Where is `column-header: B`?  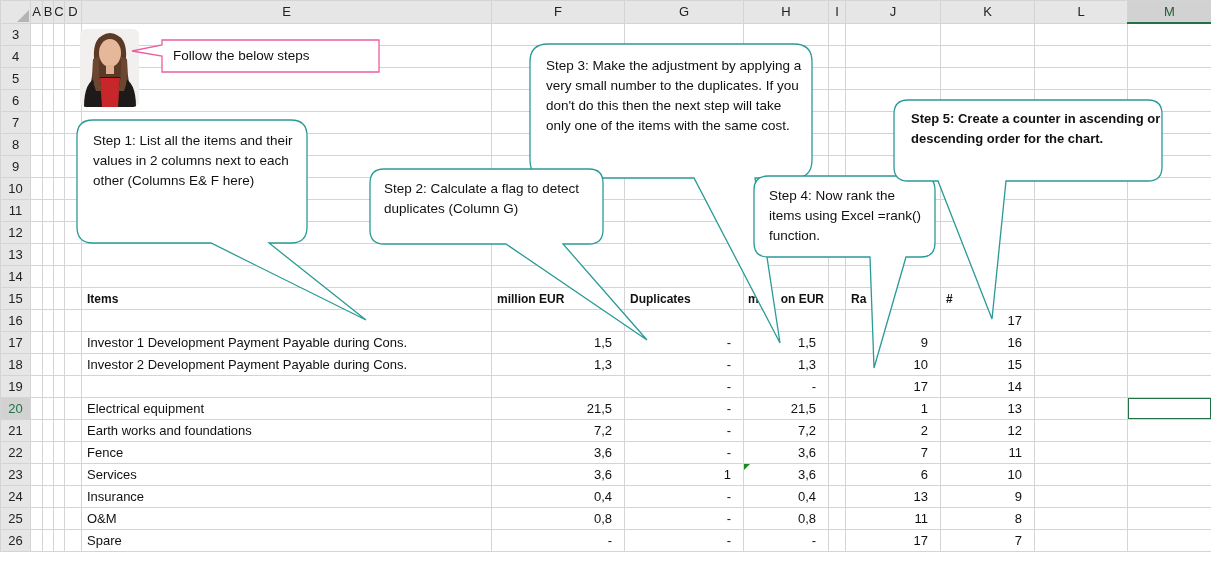 column-header: B is located at coordinates (48, 11).